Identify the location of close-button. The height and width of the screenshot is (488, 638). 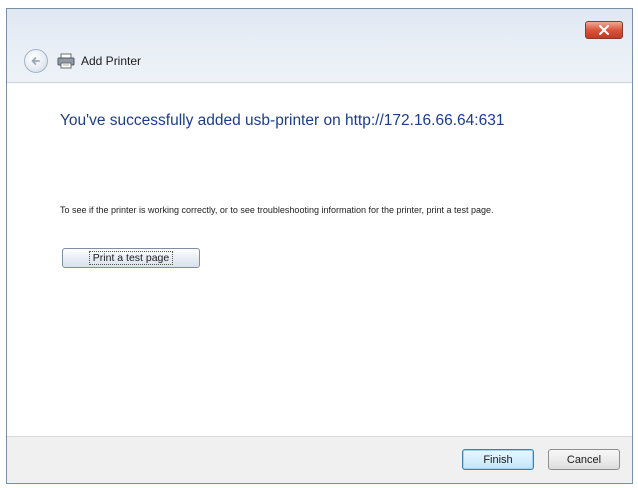
(604, 30).